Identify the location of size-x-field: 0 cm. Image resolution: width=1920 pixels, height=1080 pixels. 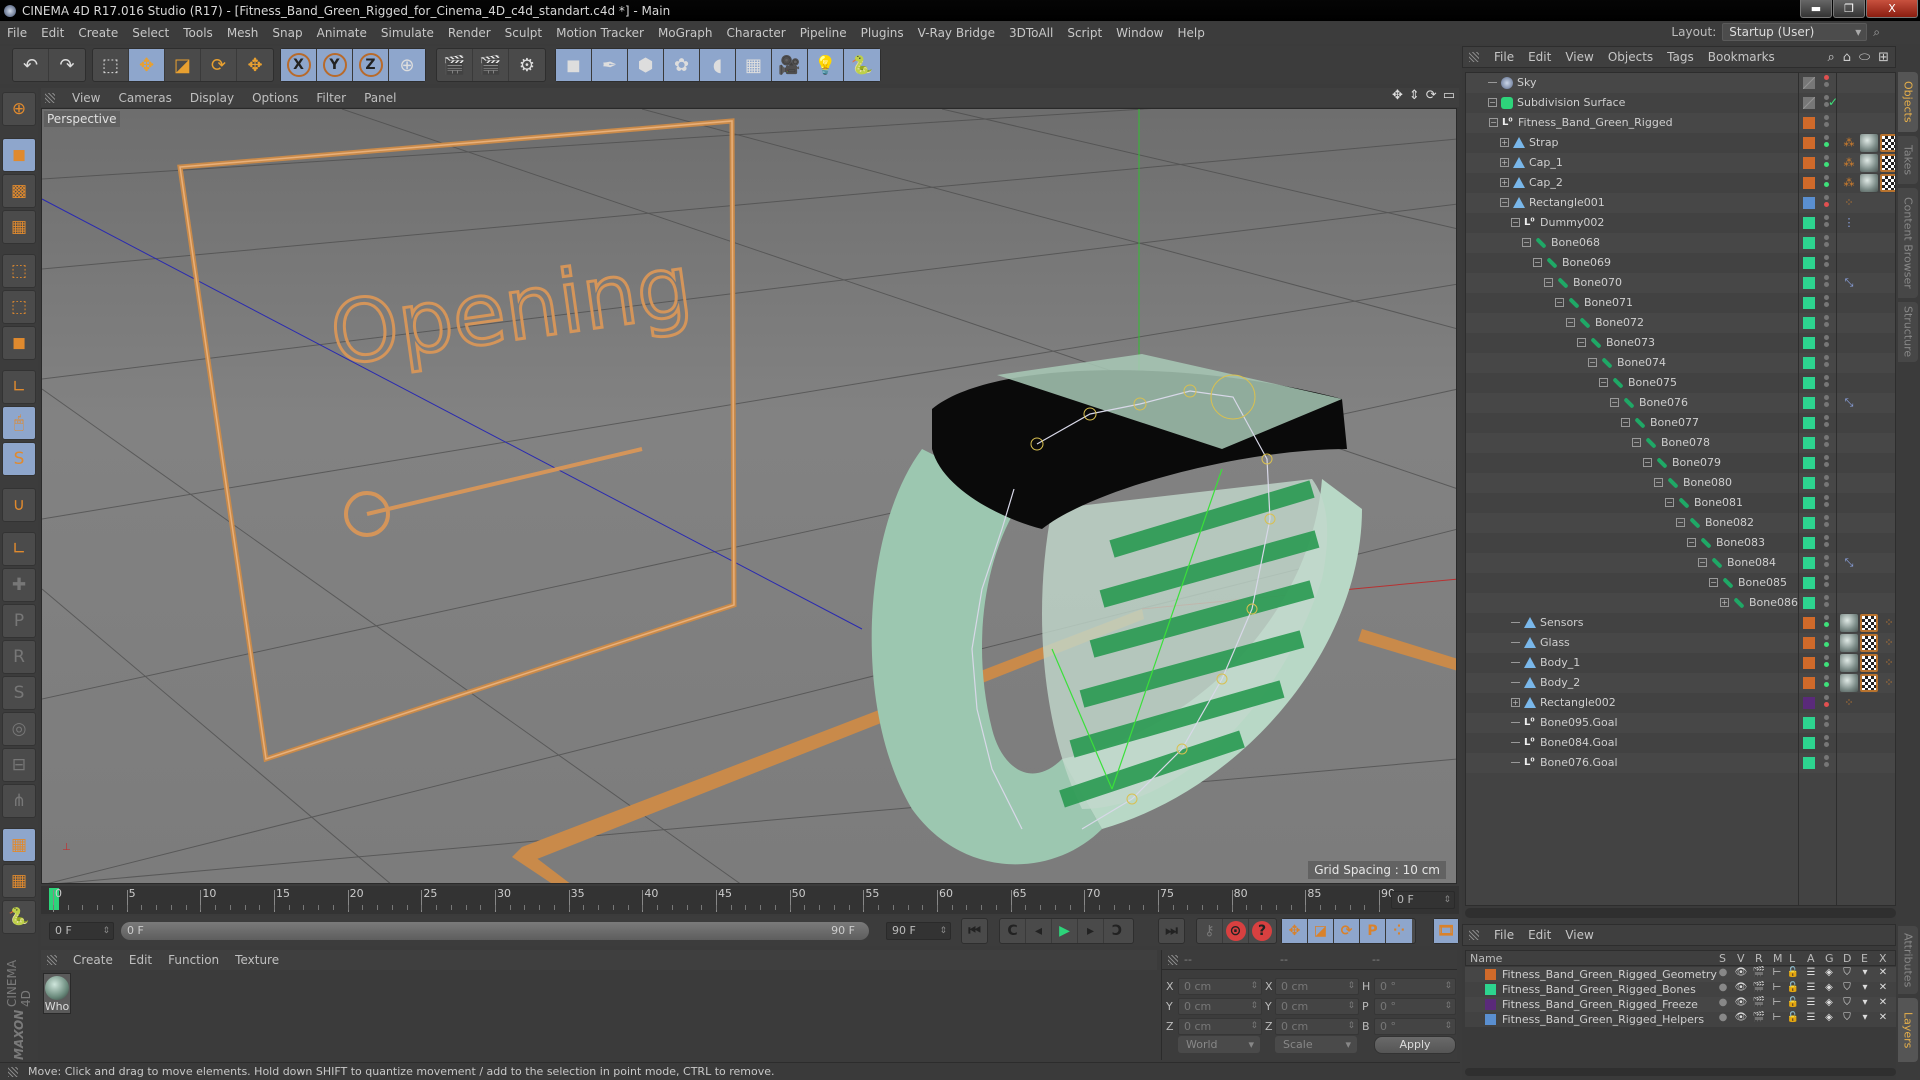
(1317, 986).